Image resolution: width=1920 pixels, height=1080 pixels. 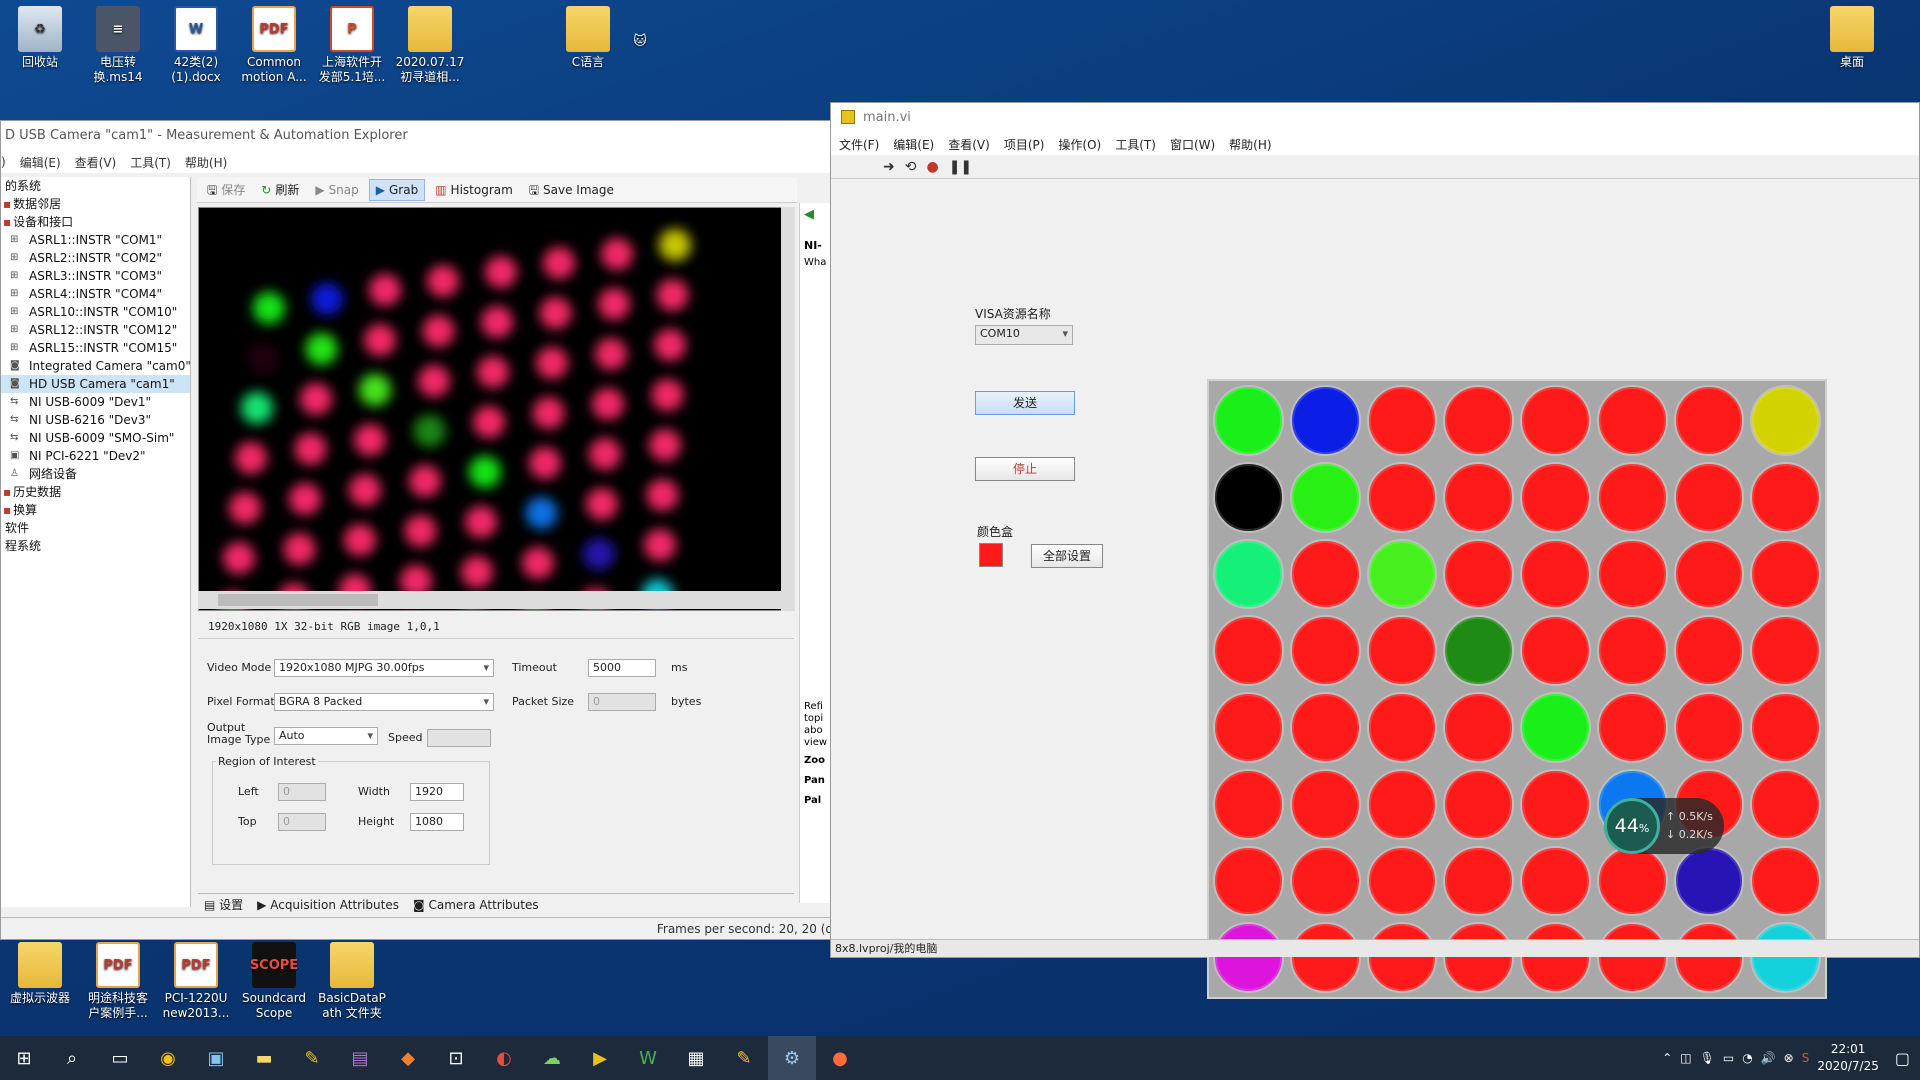 What do you see at coordinates (1325, 957) in the screenshot?
I see `led-r7-c1` at bounding box center [1325, 957].